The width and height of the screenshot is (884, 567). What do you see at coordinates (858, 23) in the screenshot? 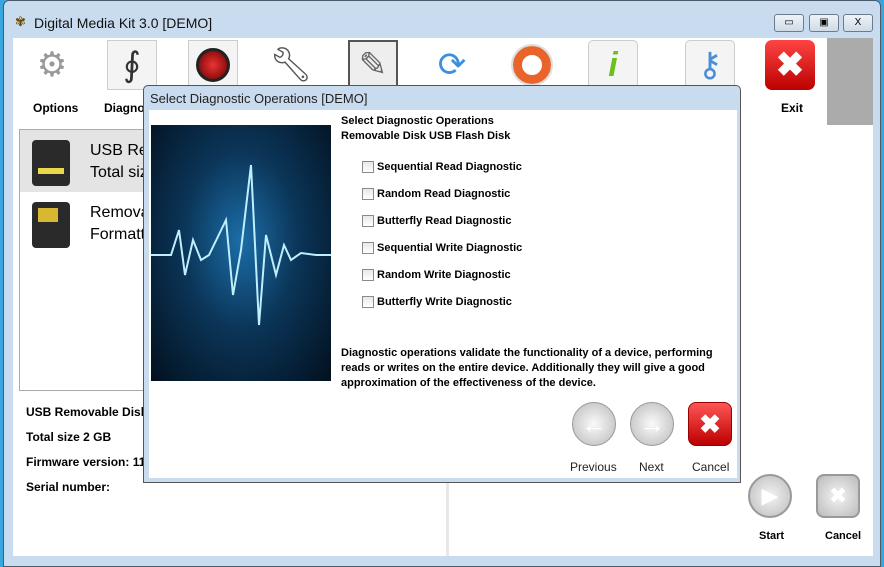
I see `close-button: X` at bounding box center [858, 23].